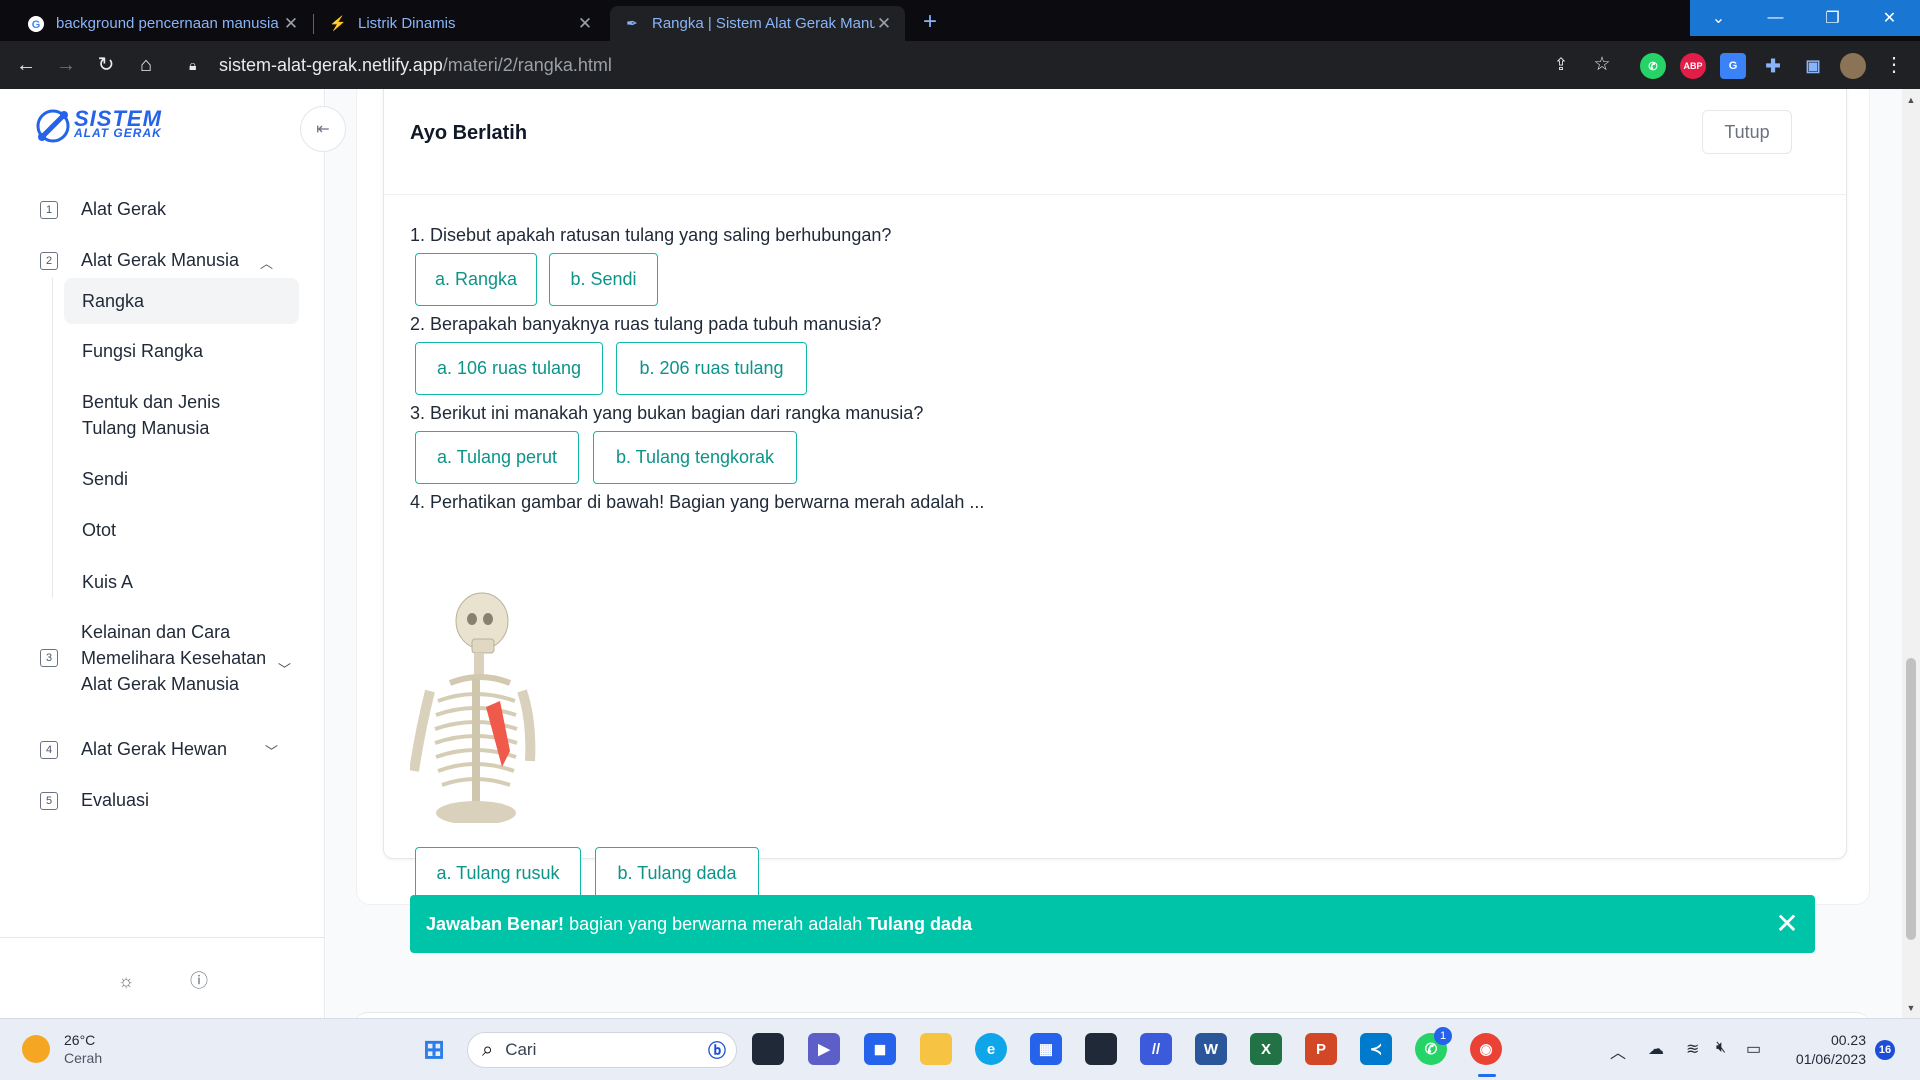  Describe the element at coordinates (323, 129) in the screenshot. I see `collapse-sidebar-button: ⇤` at that location.